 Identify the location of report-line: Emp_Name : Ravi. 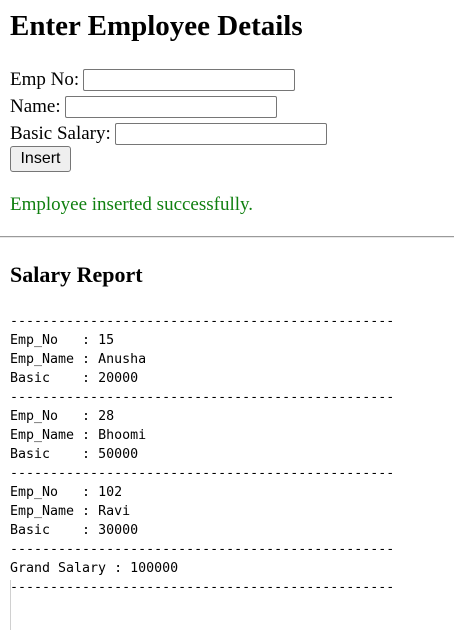
(202, 511).